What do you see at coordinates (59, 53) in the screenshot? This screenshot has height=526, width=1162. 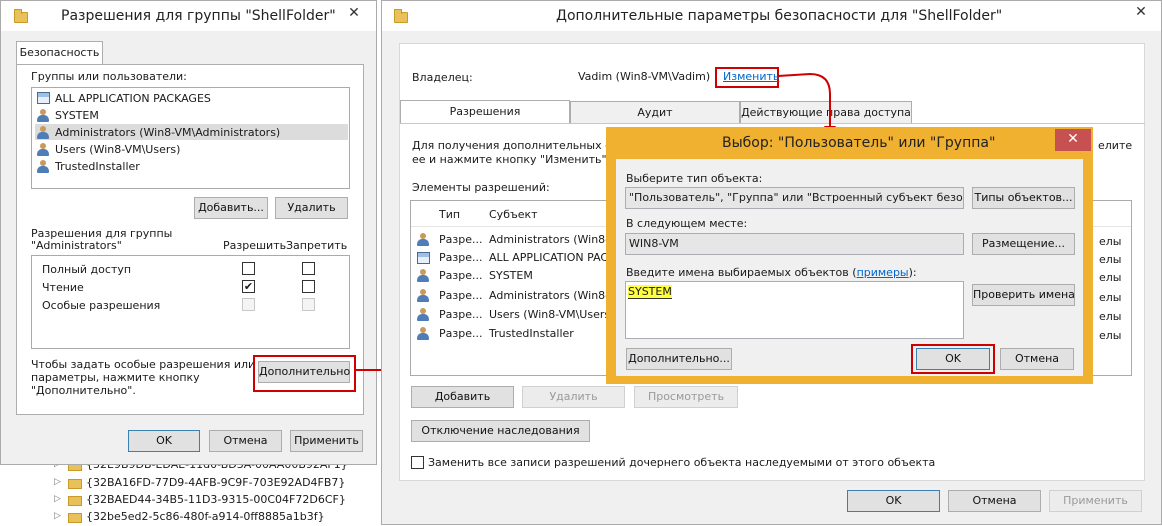 I see `tab-security: Безопасность` at bounding box center [59, 53].